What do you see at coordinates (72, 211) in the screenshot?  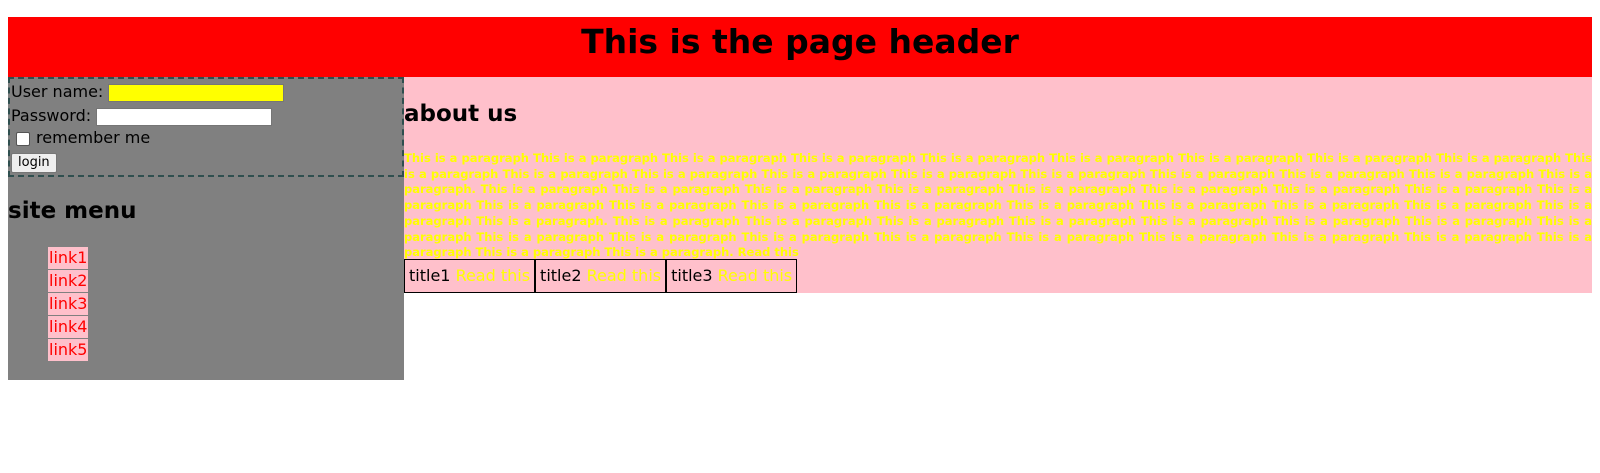 I see `site-menu-title: site menu` at bounding box center [72, 211].